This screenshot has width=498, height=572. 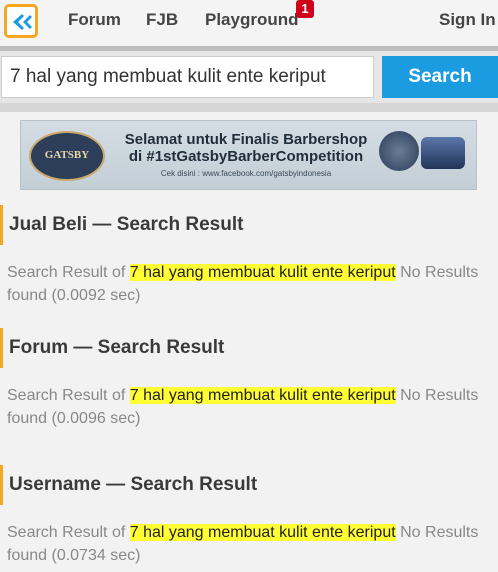 I want to click on section-title-forum: Forum — Search Result, so click(x=249, y=348).